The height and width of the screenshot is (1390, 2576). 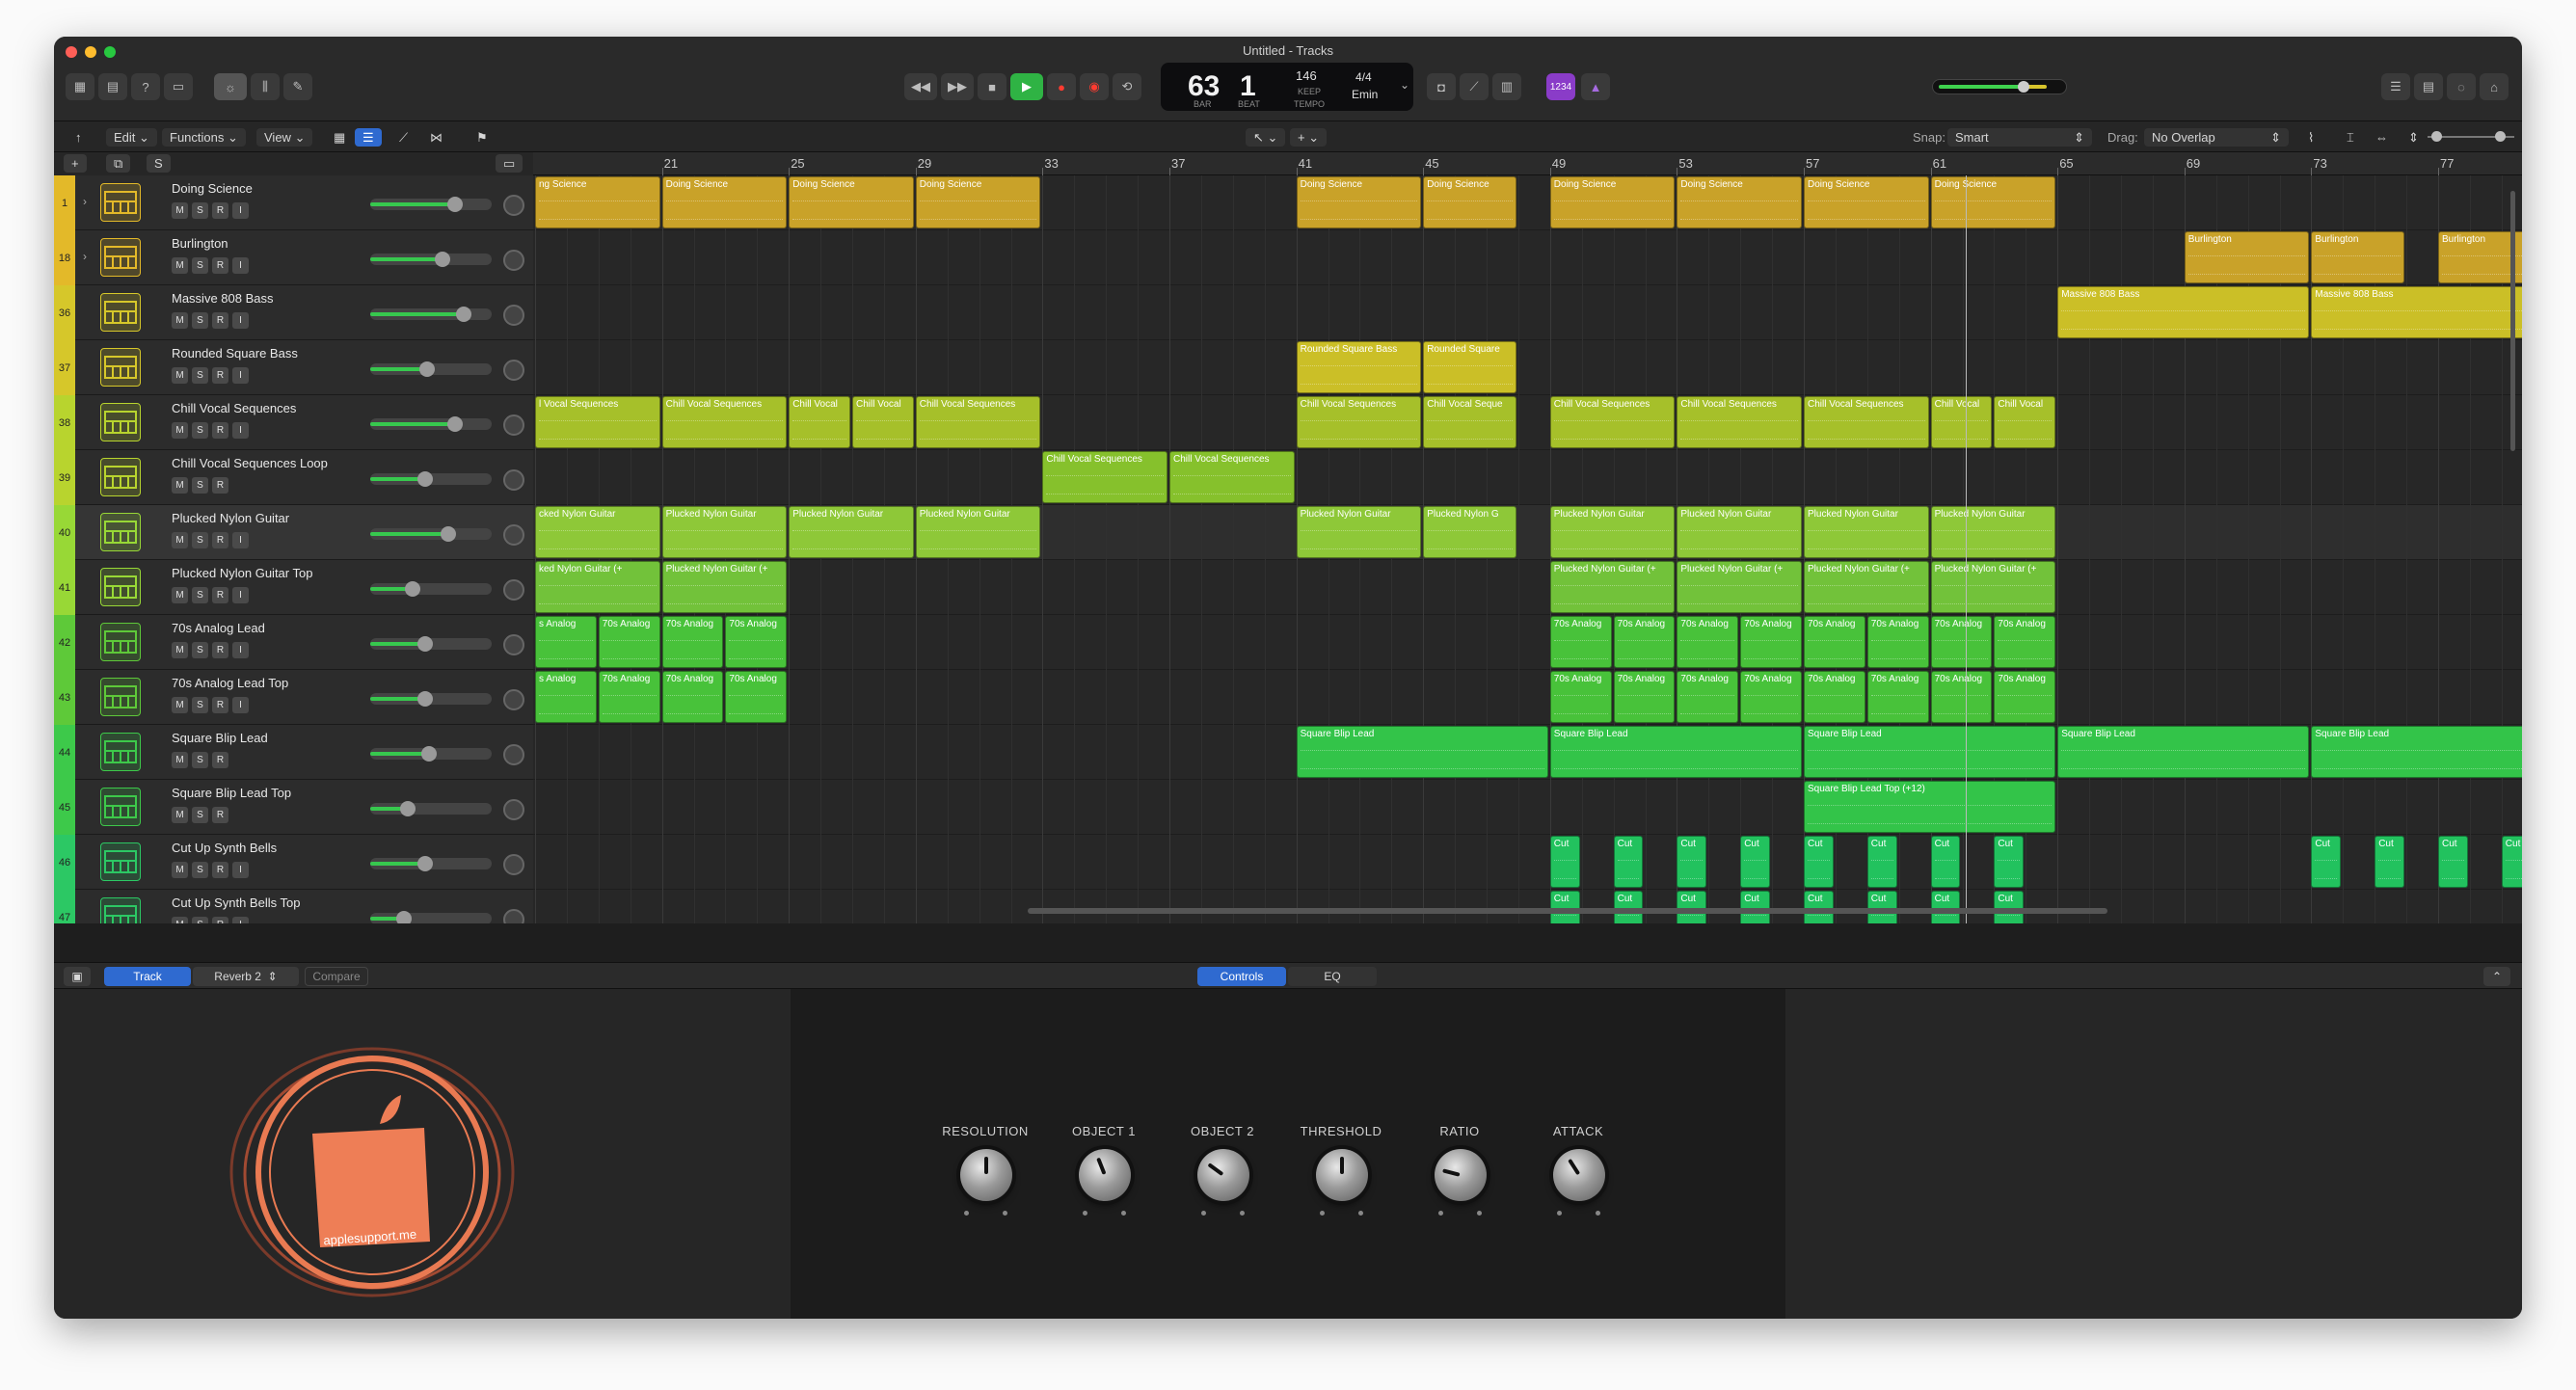 I want to click on tuner-button: ◘, so click(x=1441, y=86).